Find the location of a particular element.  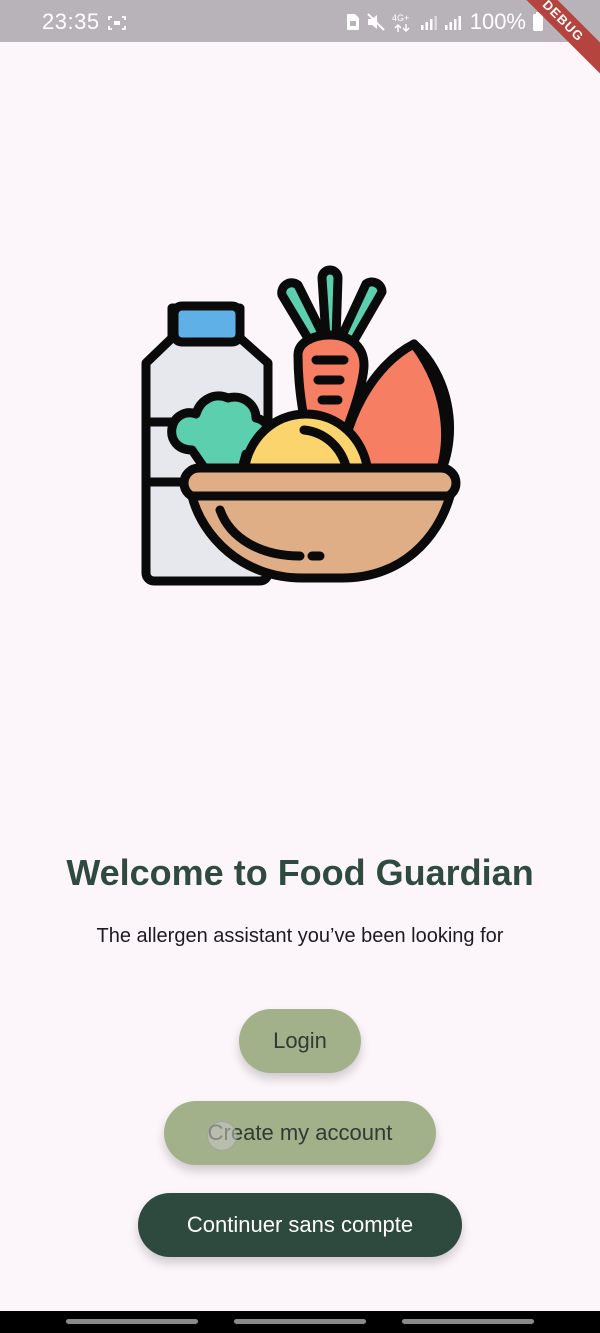

create-account-button: Create my account is located at coordinates (300, 1133).